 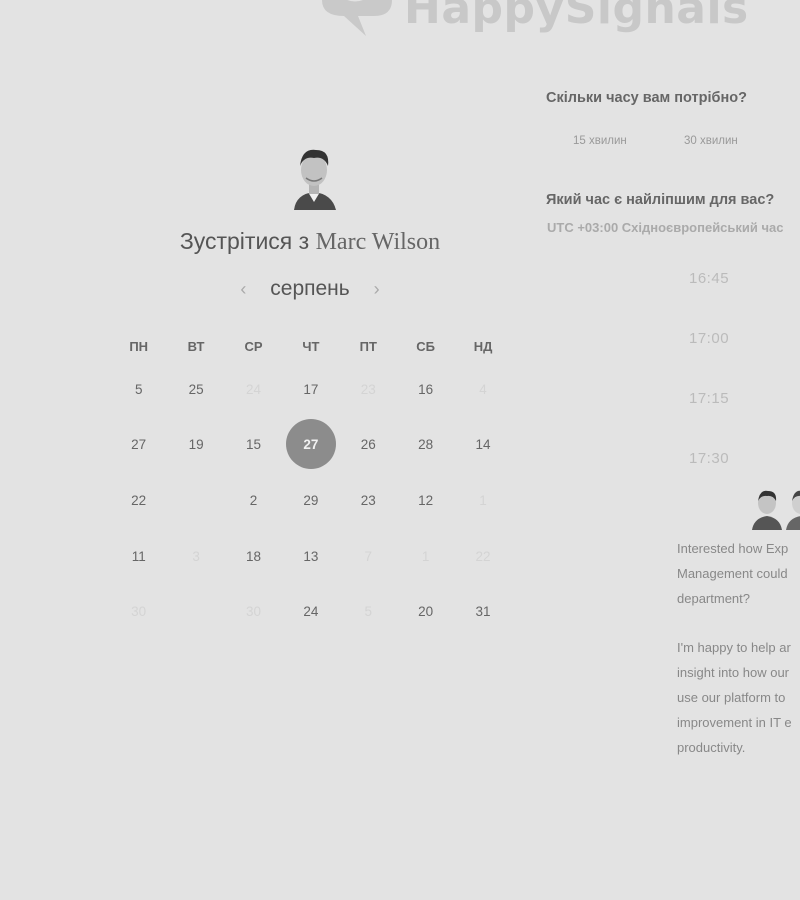 What do you see at coordinates (709, 398) in the screenshot?
I see `time-slot: 17:15` at bounding box center [709, 398].